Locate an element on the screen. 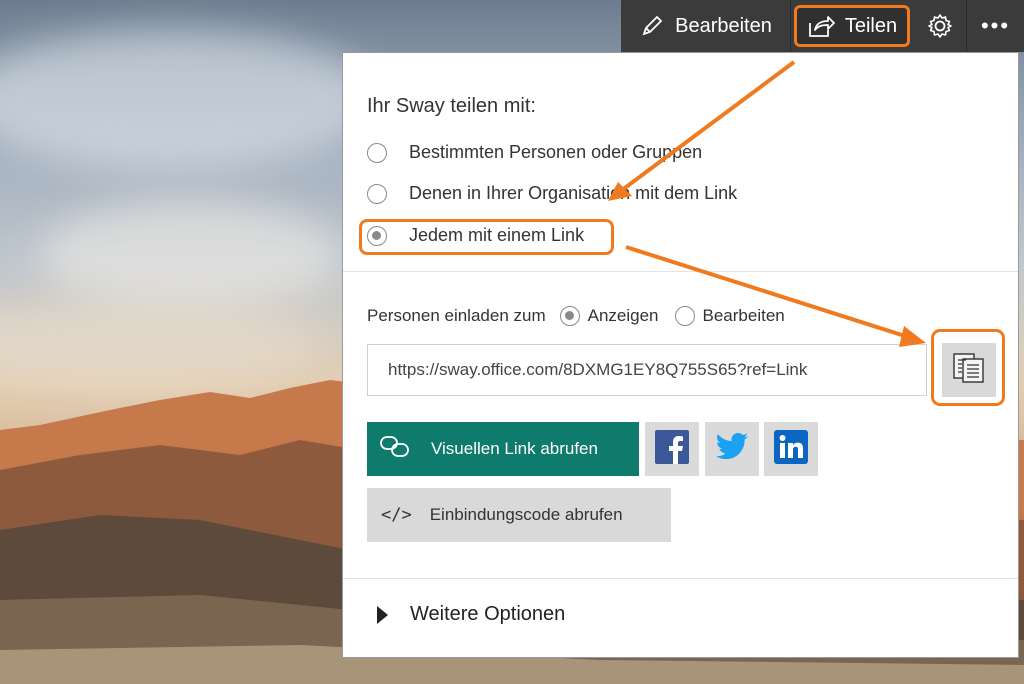  share-label: Teilen is located at coordinates (871, 25).